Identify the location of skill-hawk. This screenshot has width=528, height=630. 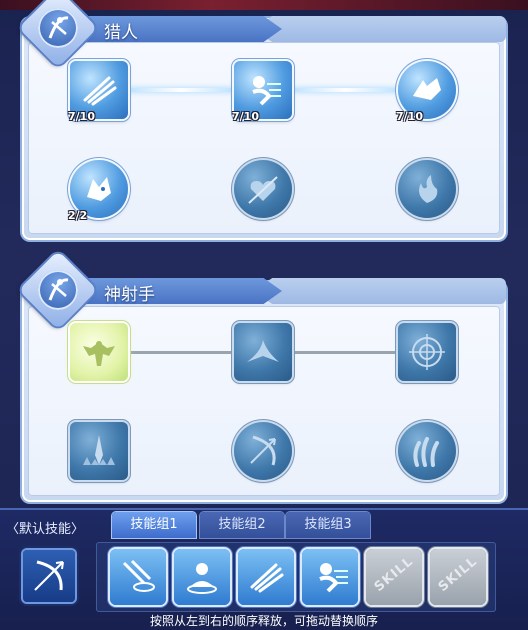
(263, 352).